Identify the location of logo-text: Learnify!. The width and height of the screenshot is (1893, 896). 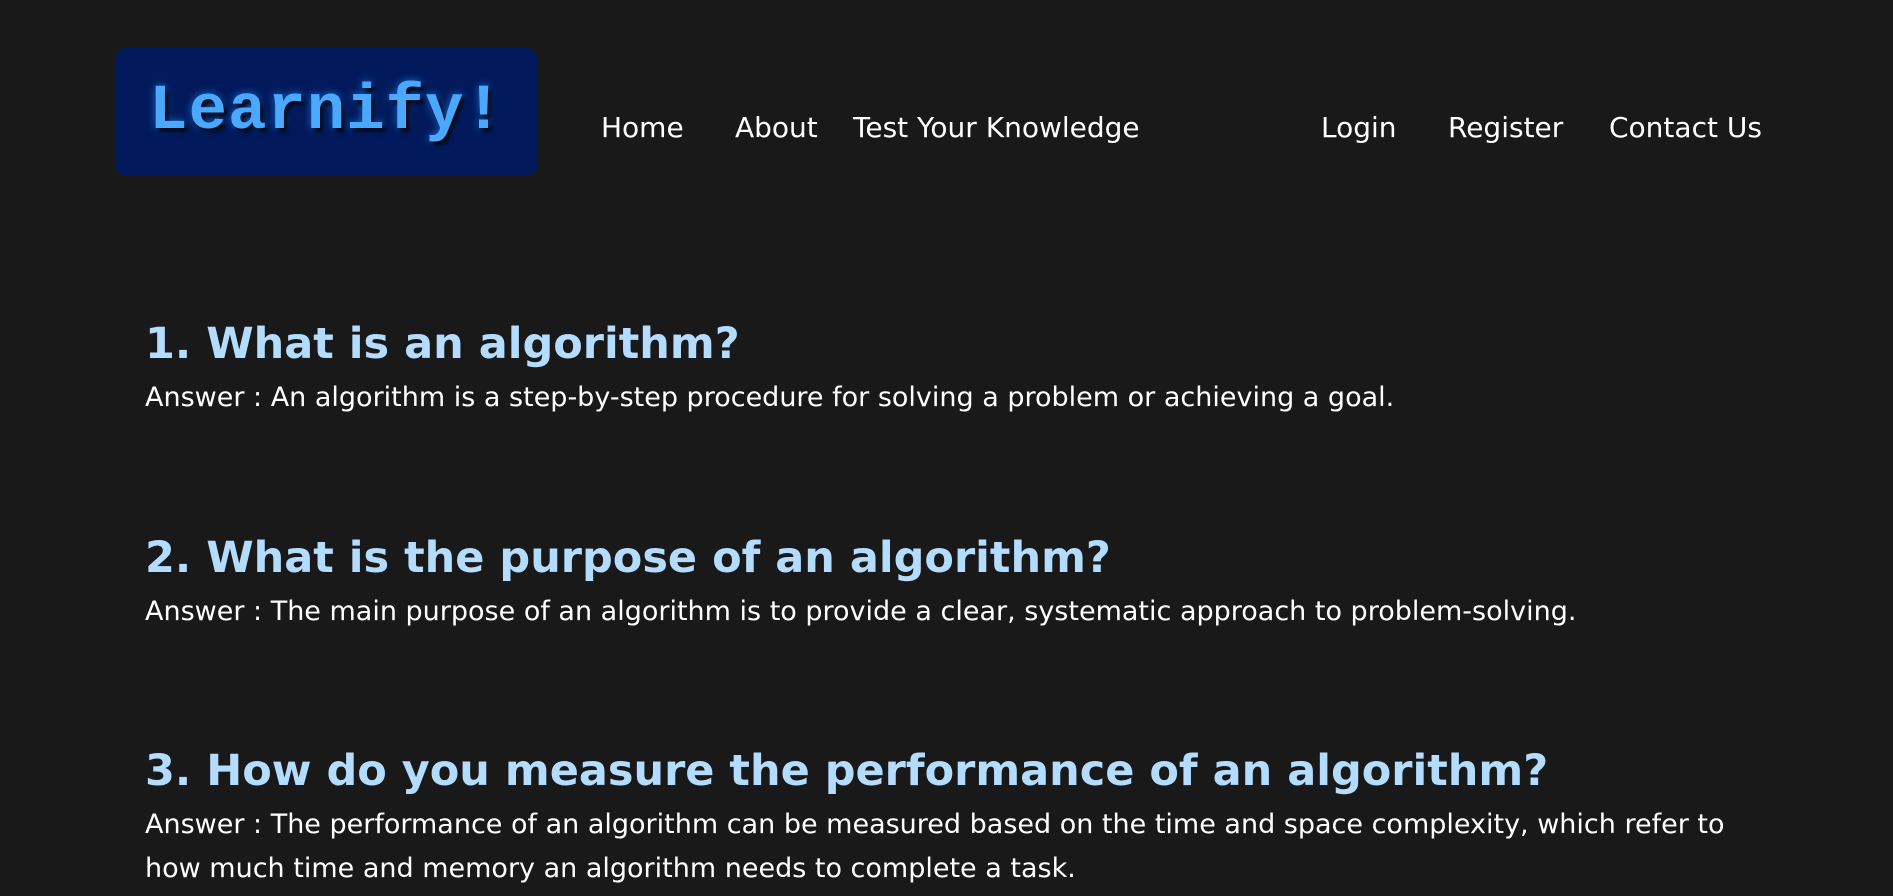
(326, 112).